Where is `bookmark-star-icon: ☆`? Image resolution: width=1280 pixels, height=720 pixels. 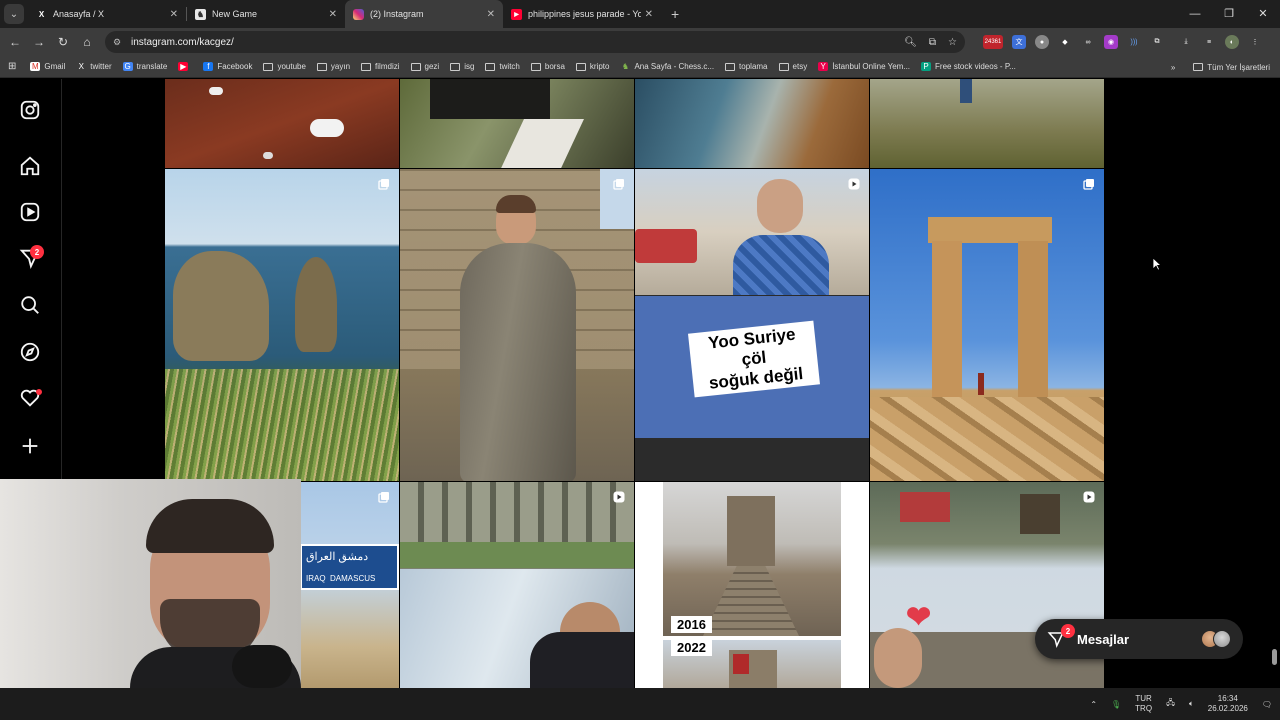 bookmark-star-icon: ☆ is located at coordinates (952, 42).